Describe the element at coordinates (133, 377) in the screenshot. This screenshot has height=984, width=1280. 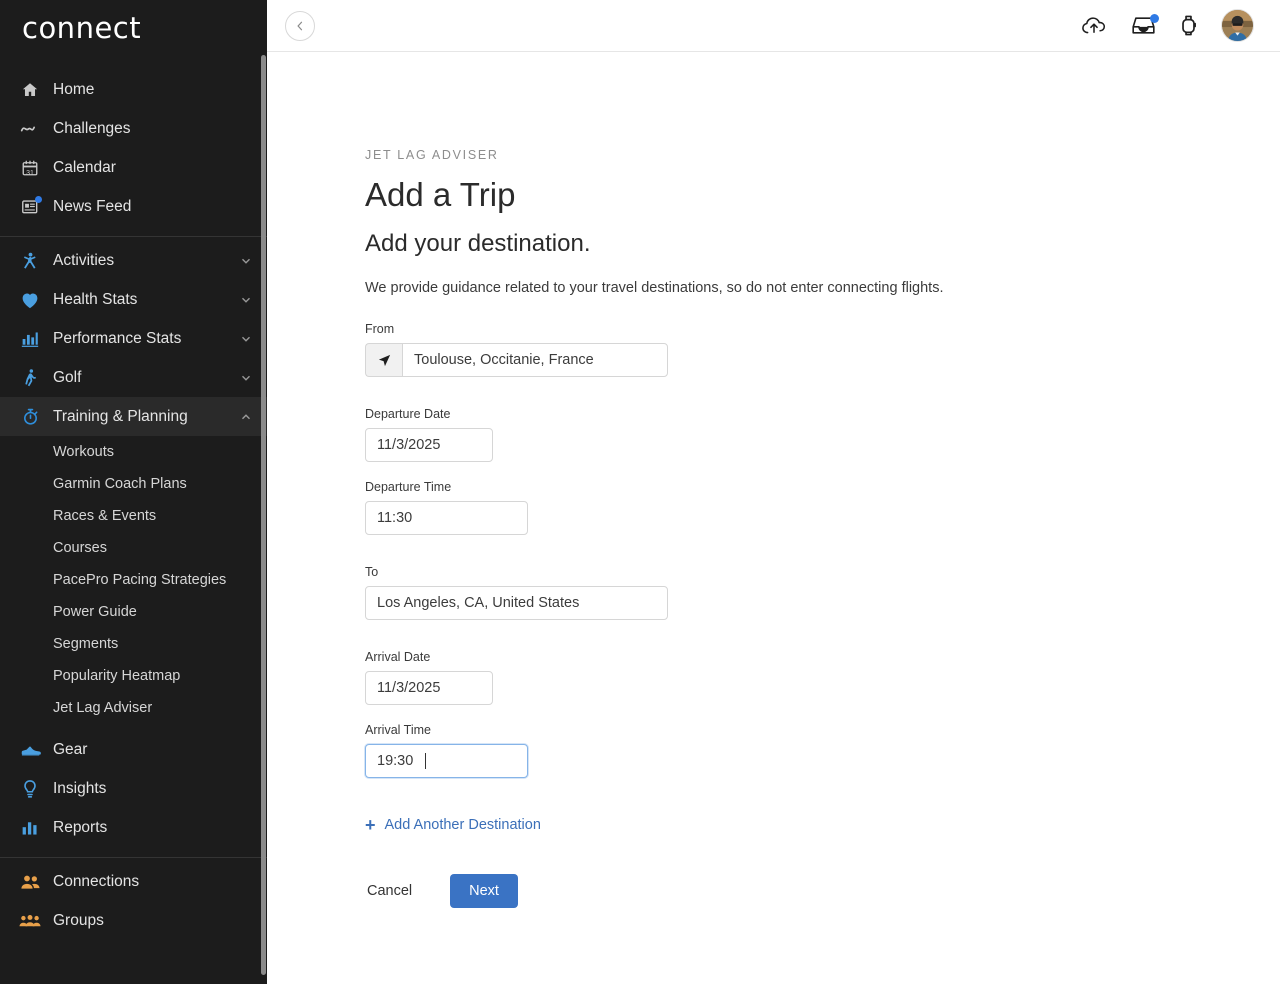
I see `sidebar-item-golf: Golf` at that location.